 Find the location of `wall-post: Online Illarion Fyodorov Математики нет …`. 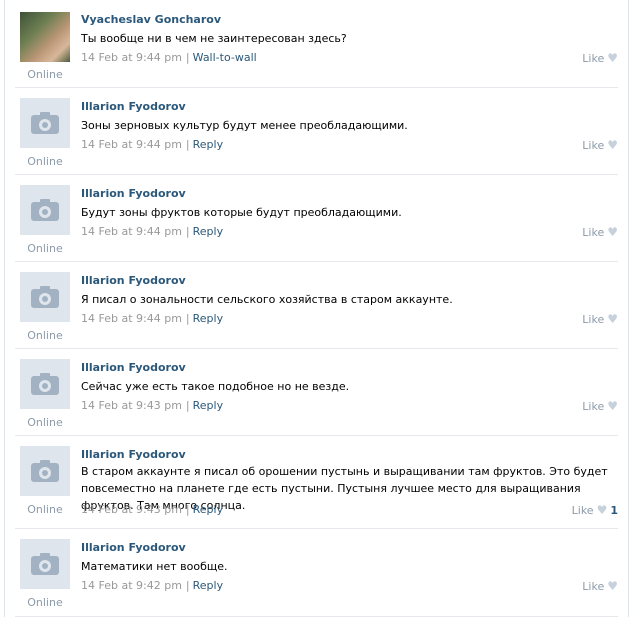

wall-post: Online Illarion Fyodorov Математики нет … is located at coordinates (316, 573).